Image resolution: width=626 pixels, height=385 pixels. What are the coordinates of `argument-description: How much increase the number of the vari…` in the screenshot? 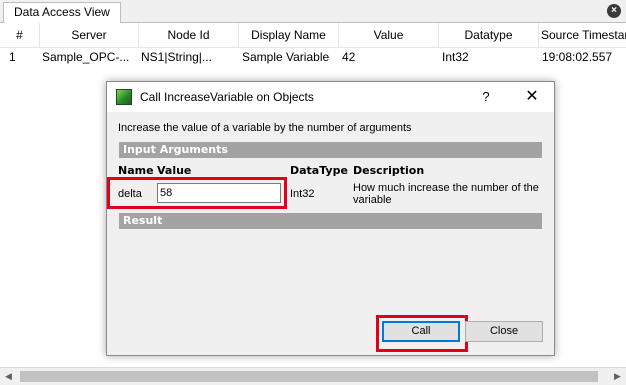 It's located at (446, 194).